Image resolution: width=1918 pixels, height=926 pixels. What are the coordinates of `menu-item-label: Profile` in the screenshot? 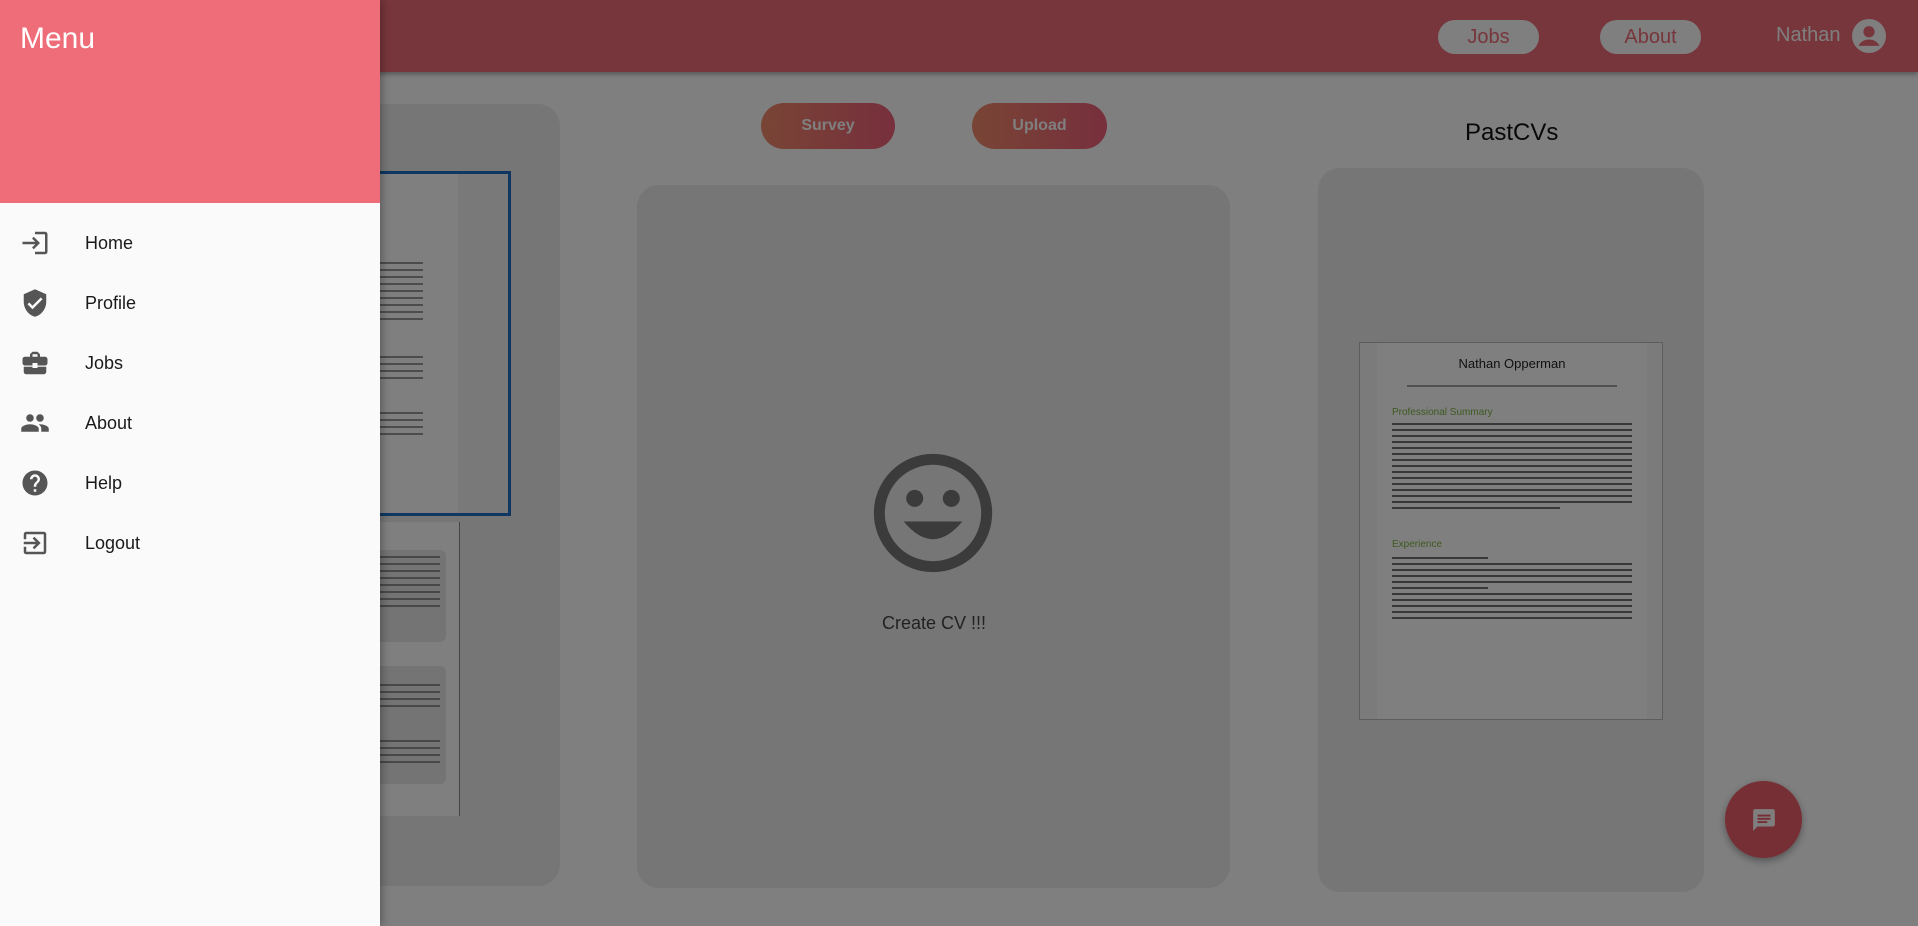 It's located at (111, 302).